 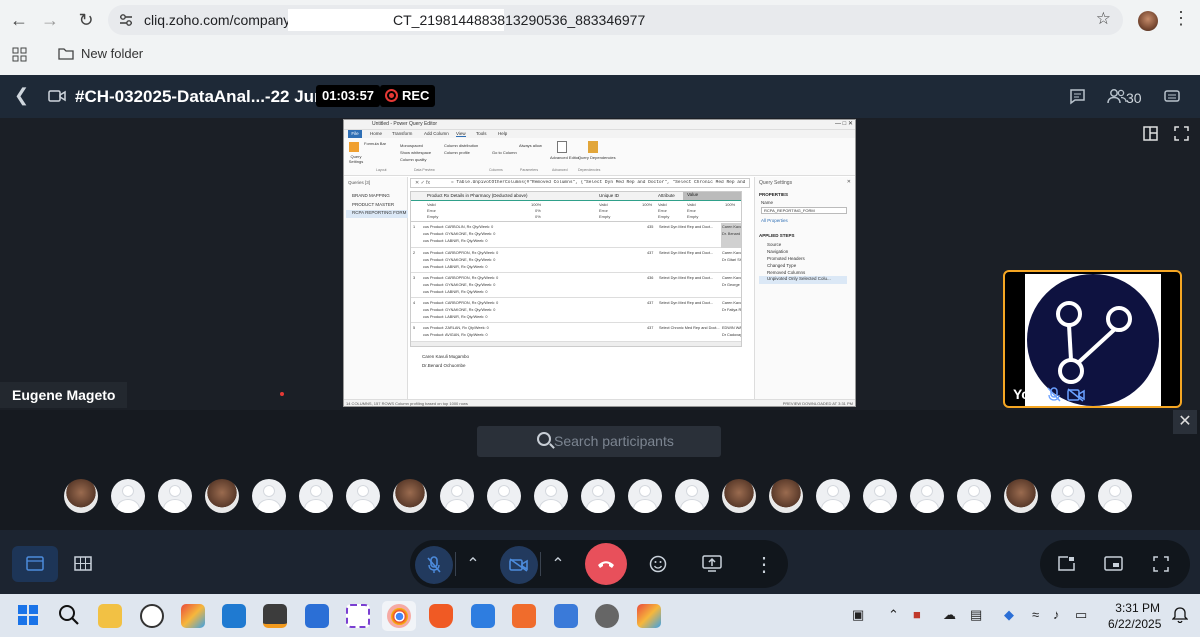 I want to click on cloud-app-icon, so click(x=483, y=616).